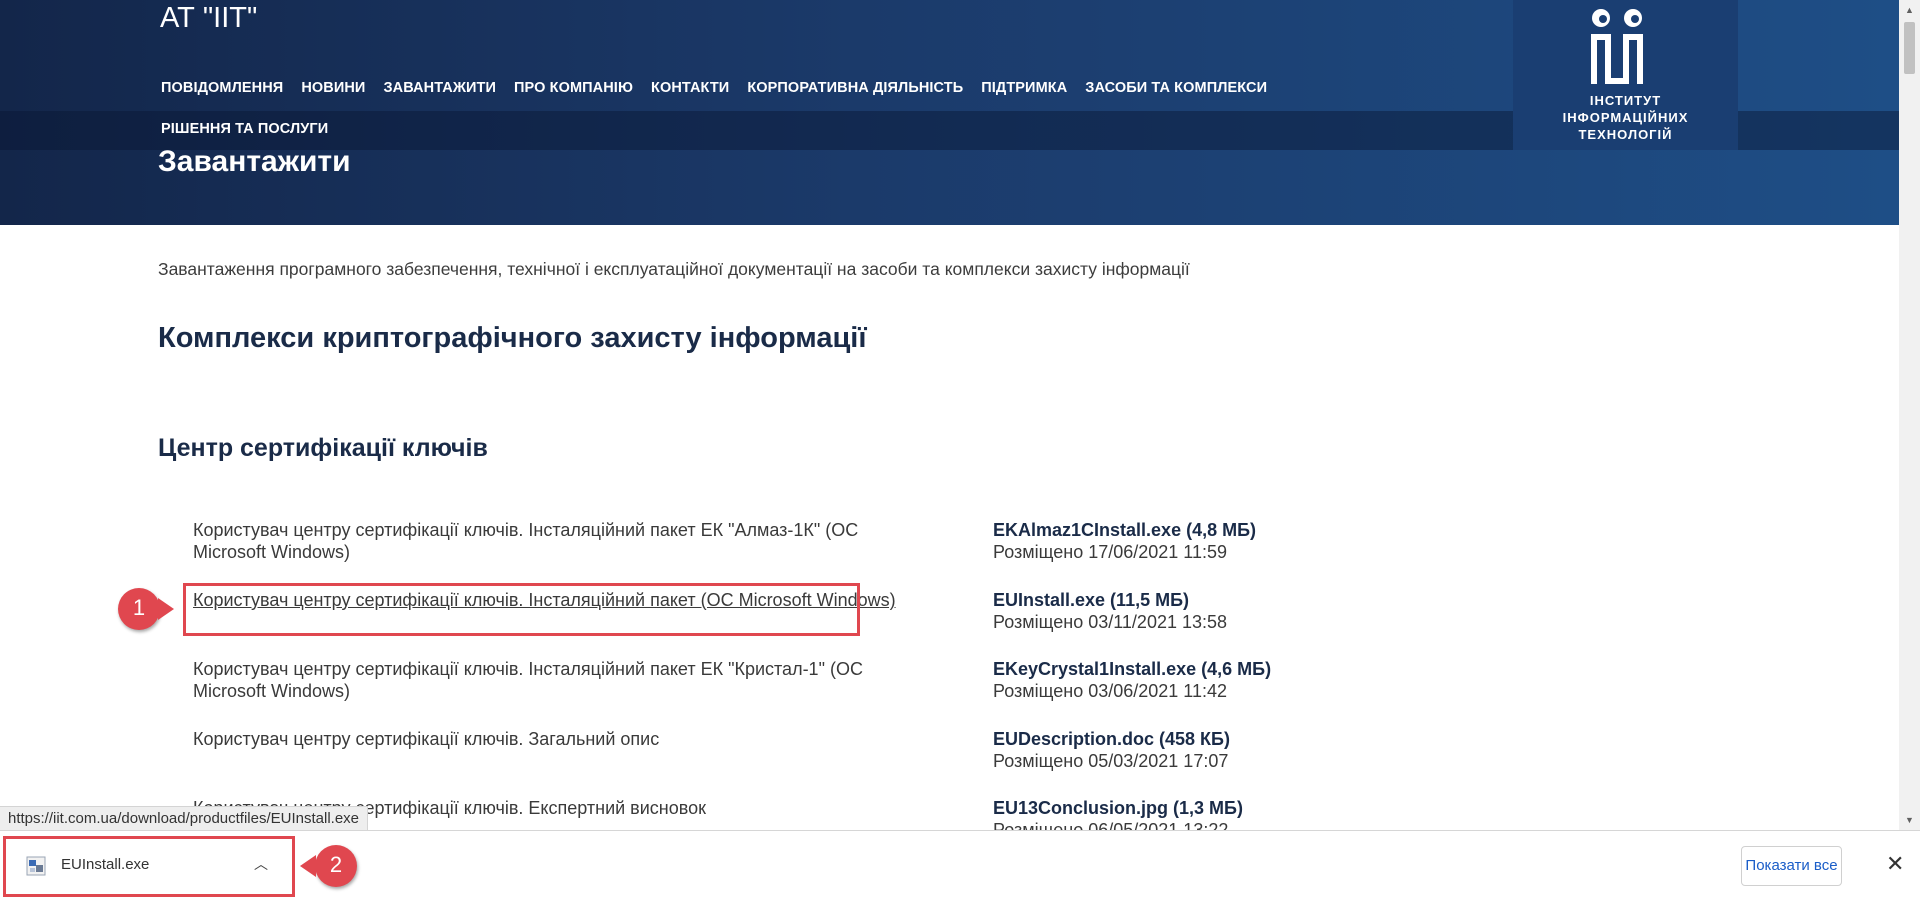  What do you see at coordinates (333, 98) in the screenshot?
I see `nav-item-news: НОВИНИ` at bounding box center [333, 98].